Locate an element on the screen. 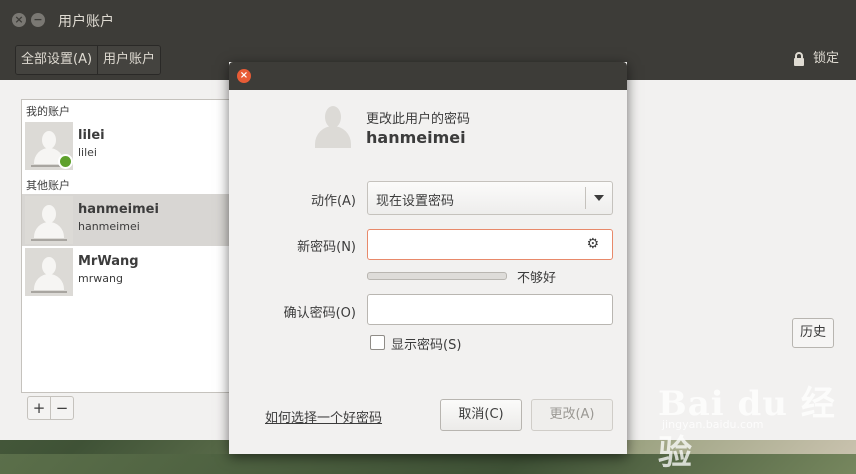  user-accounts-crumb: 用户账户 is located at coordinates (129, 60).